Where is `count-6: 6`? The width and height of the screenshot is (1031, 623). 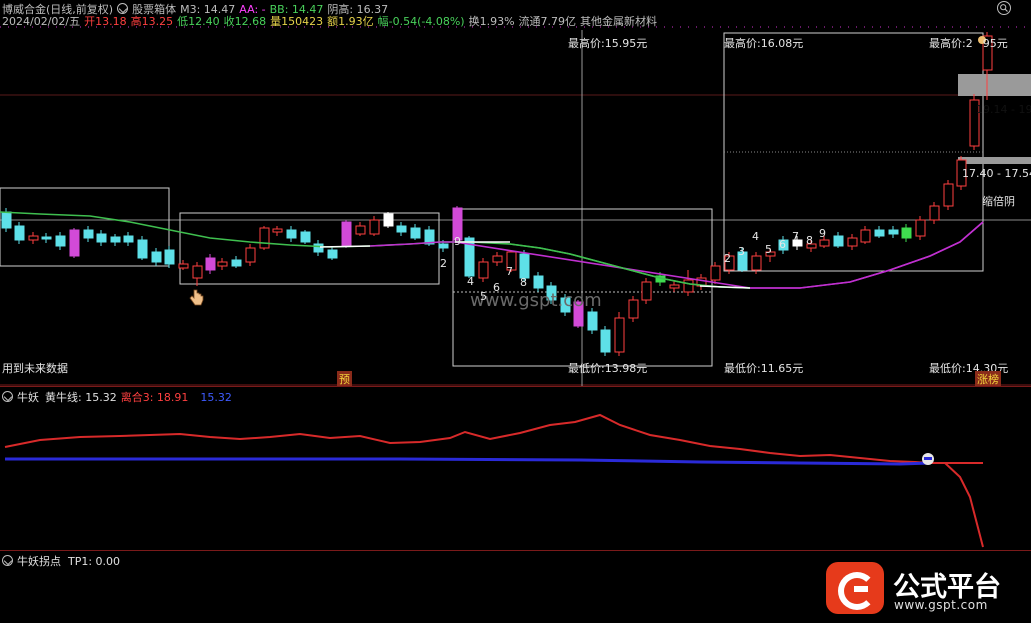
count-6: 6 is located at coordinates (496, 287).